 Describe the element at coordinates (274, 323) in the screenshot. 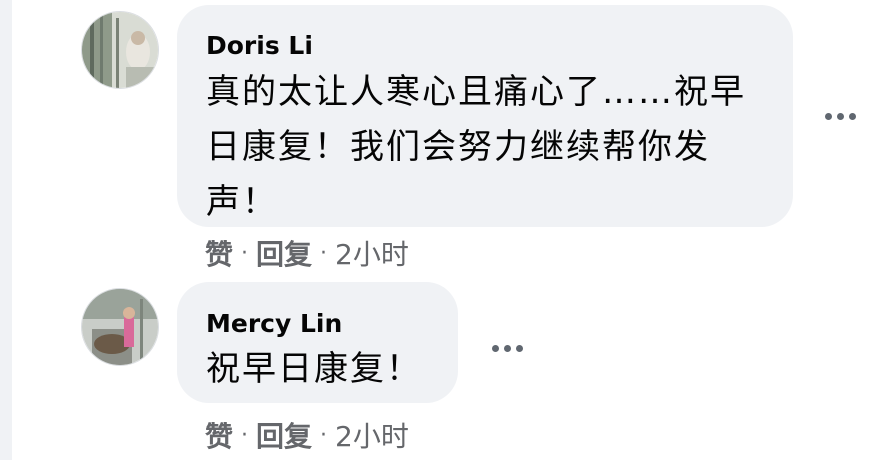

I see `comment-author: Mercy Lin` at that location.